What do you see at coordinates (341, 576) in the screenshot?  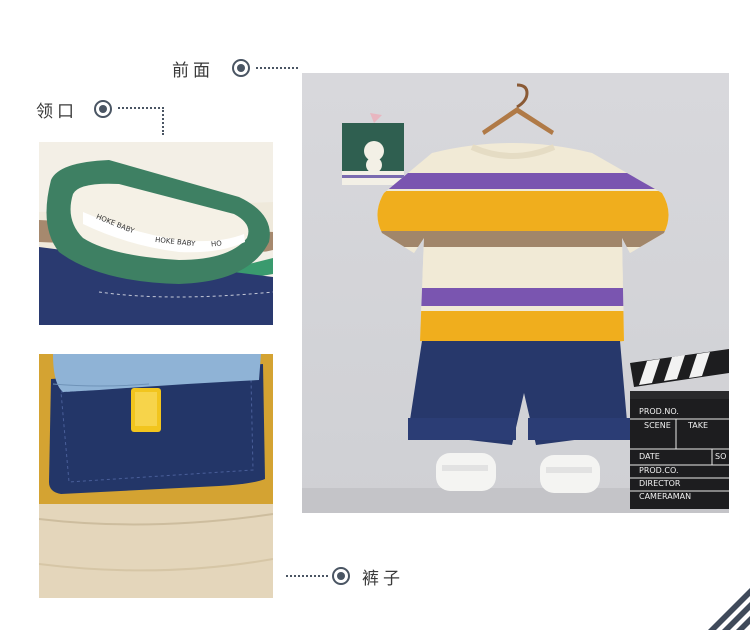 I see `pants-target-icon` at bounding box center [341, 576].